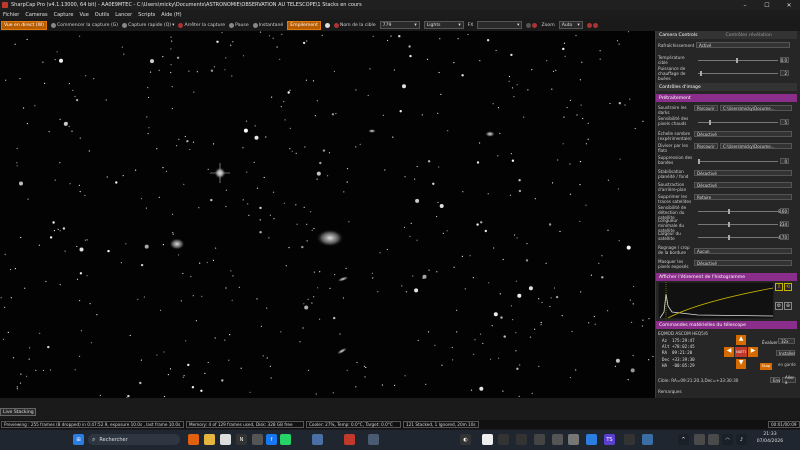  Describe the element at coordinates (706, 108) in the screenshot. I see `dark-browse-button: Parcourir` at that location.